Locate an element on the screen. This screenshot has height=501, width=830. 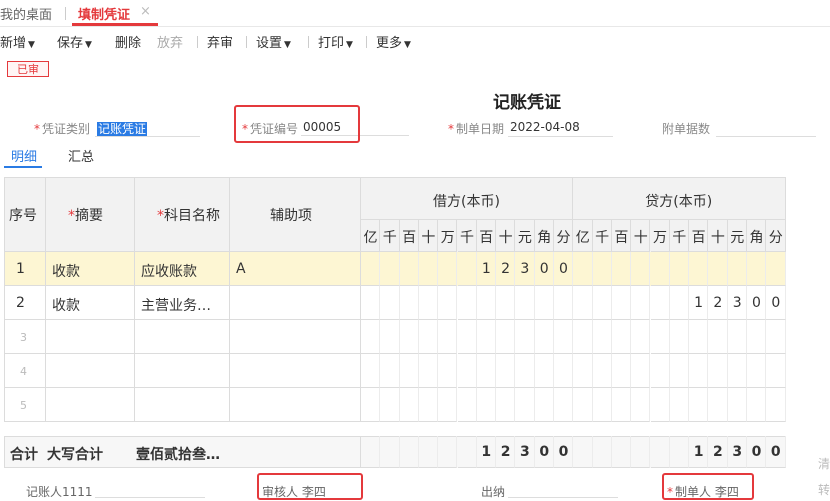
tab-detail: 明细 is located at coordinates (24, 155).